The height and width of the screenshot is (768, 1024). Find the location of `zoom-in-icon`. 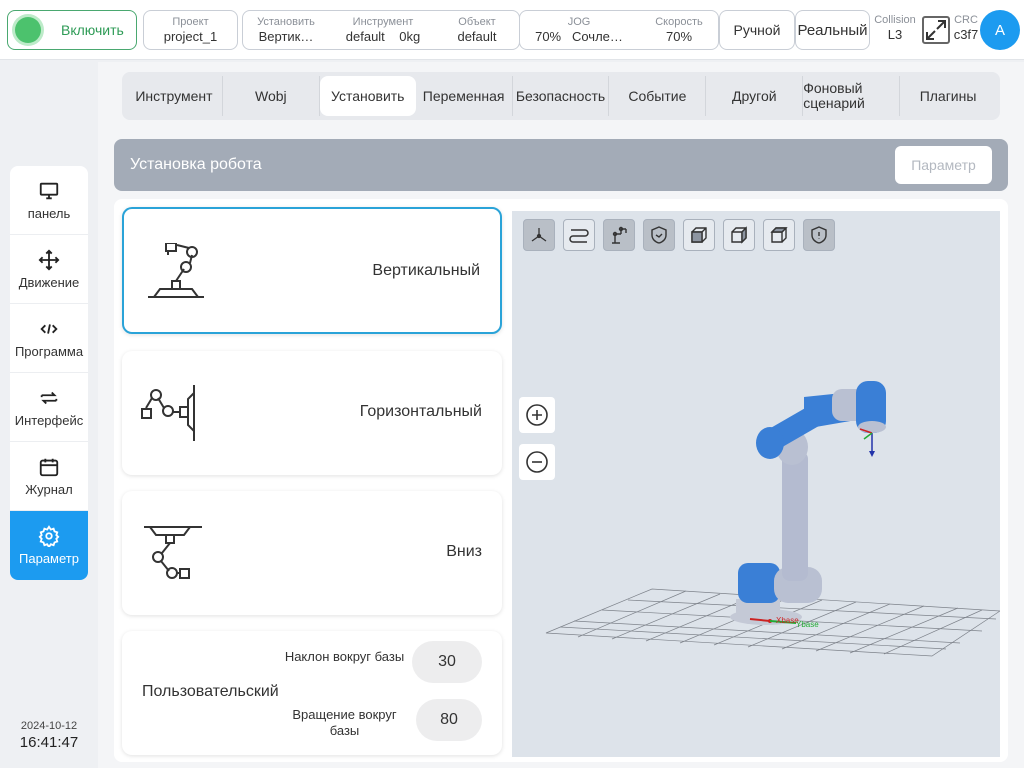

zoom-in-icon is located at coordinates (537, 415).